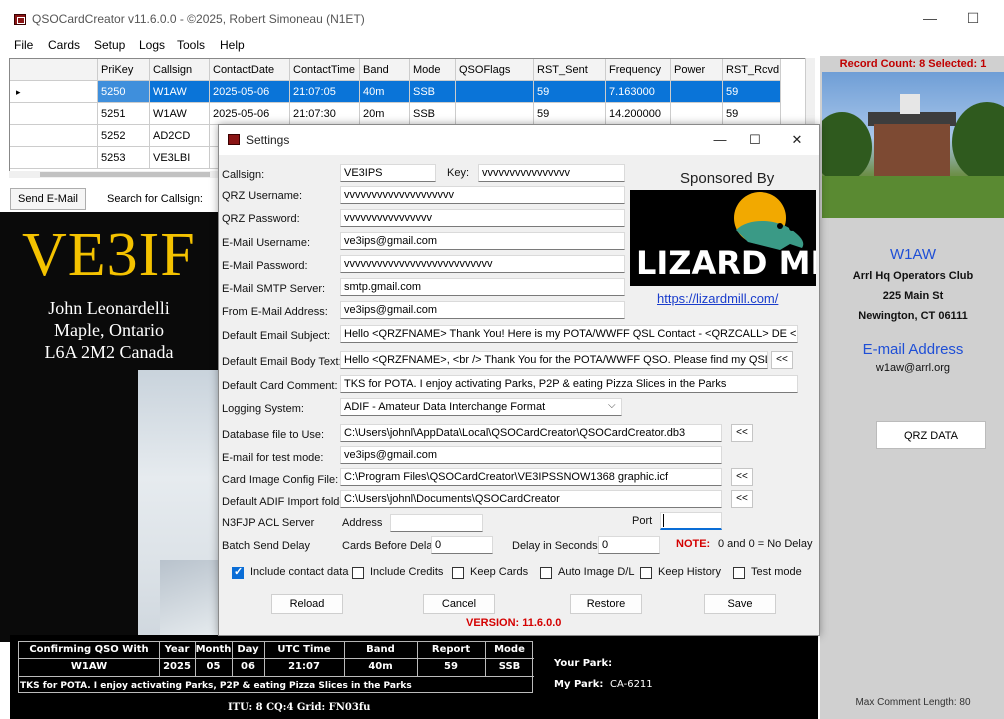 The height and width of the screenshot is (719, 1004). What do you see at coordinates (385, 92) in the screenshot?
I see `grid-cell: 40m` at bounding box center [385, 92].